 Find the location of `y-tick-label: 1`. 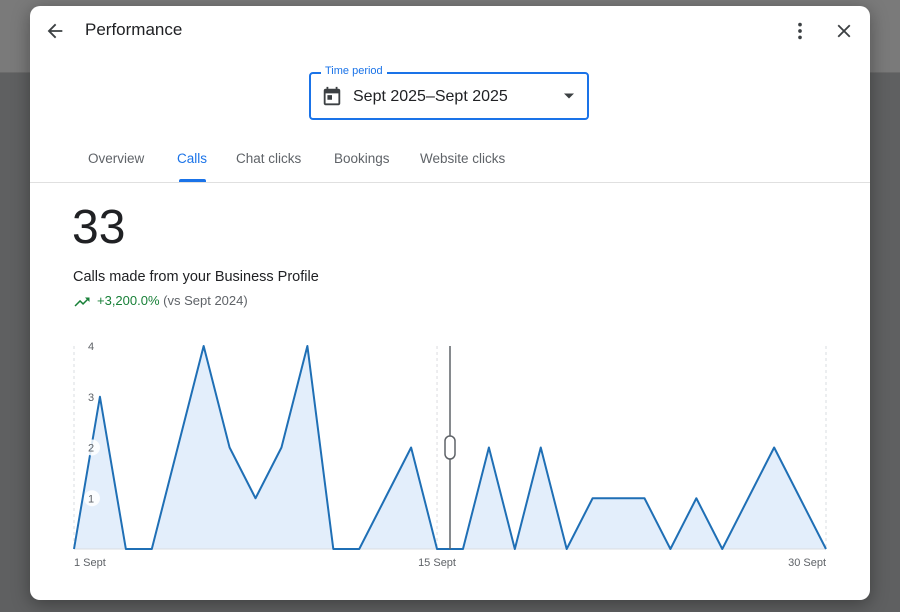

y-tick-label: 1 is located at coordinates (91, 499).